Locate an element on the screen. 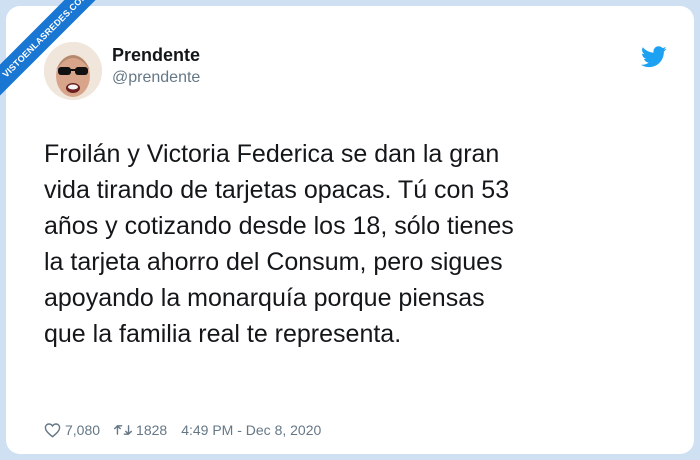 This screenshot has width=700, height=460. tweet-meta: 7,080 1828 4:49 PM - Dec 8, 2020 is located at coordinates (189, 430).